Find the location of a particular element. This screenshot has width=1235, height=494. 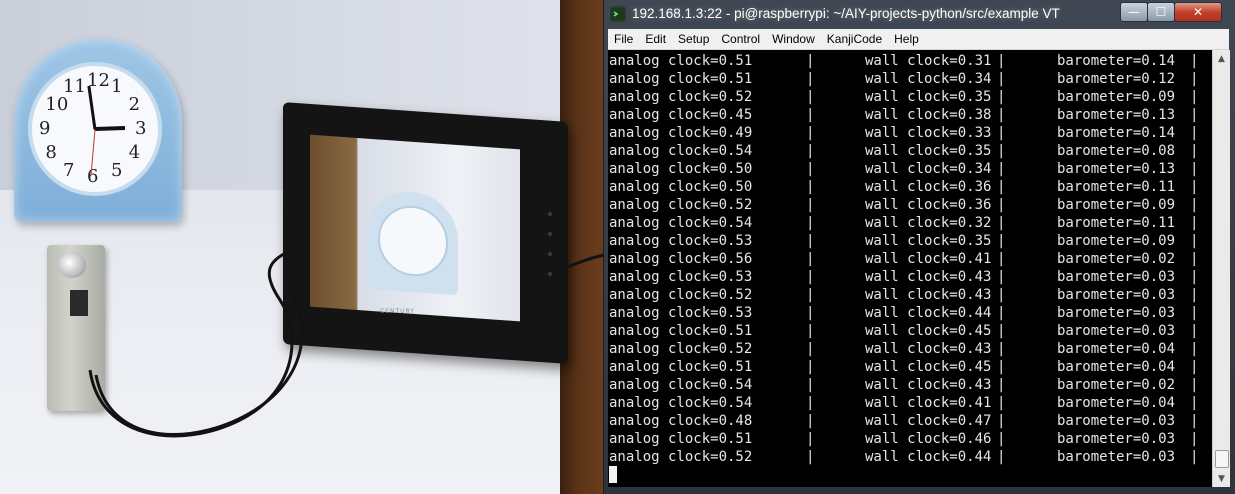

menu-setup: Setup is located at coordinates (693, 39).